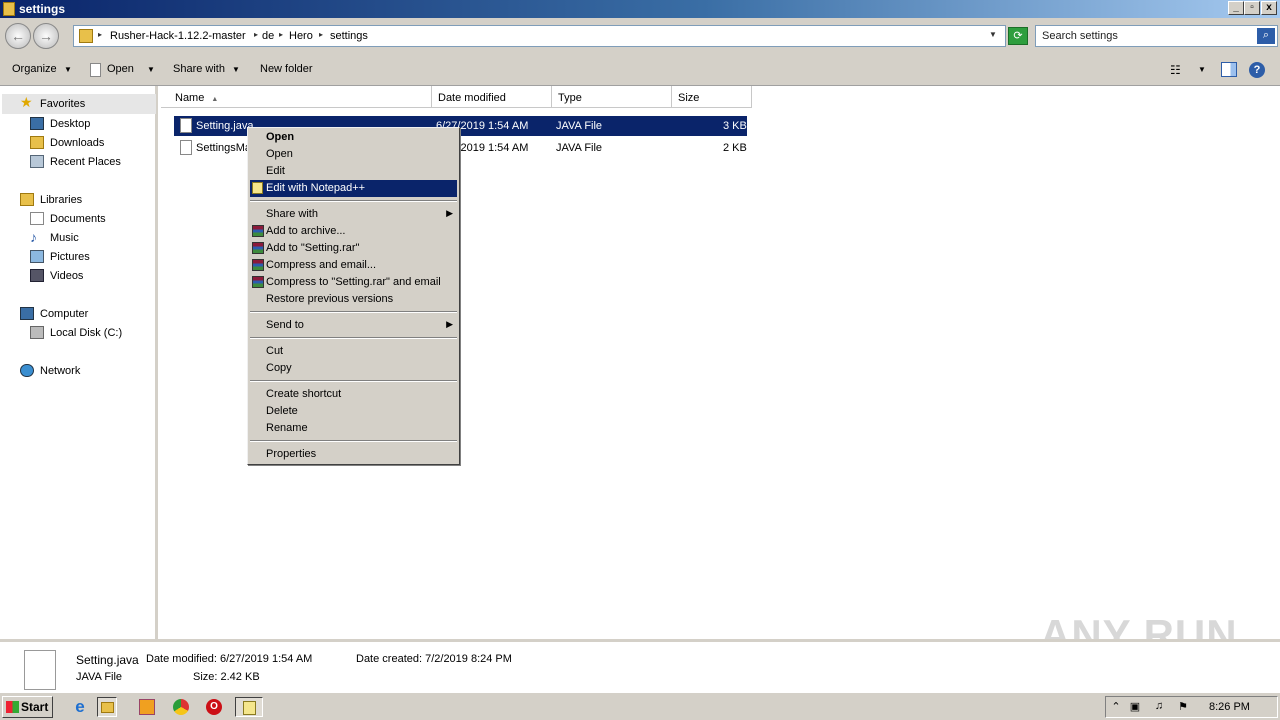  What do you see at coordinates (66, 276) in the screenshot?
I see `sidebar-item-videos: Videos` at bounding box center [66, 276].